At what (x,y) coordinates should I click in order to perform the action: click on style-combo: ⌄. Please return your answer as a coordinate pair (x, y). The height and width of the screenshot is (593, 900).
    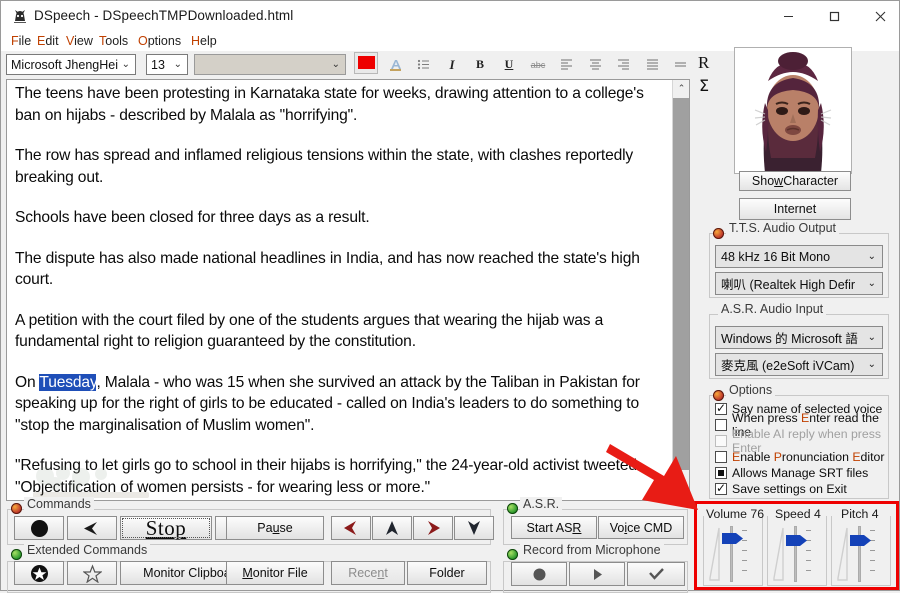
    Looking at the image, I should click on (270, 64).